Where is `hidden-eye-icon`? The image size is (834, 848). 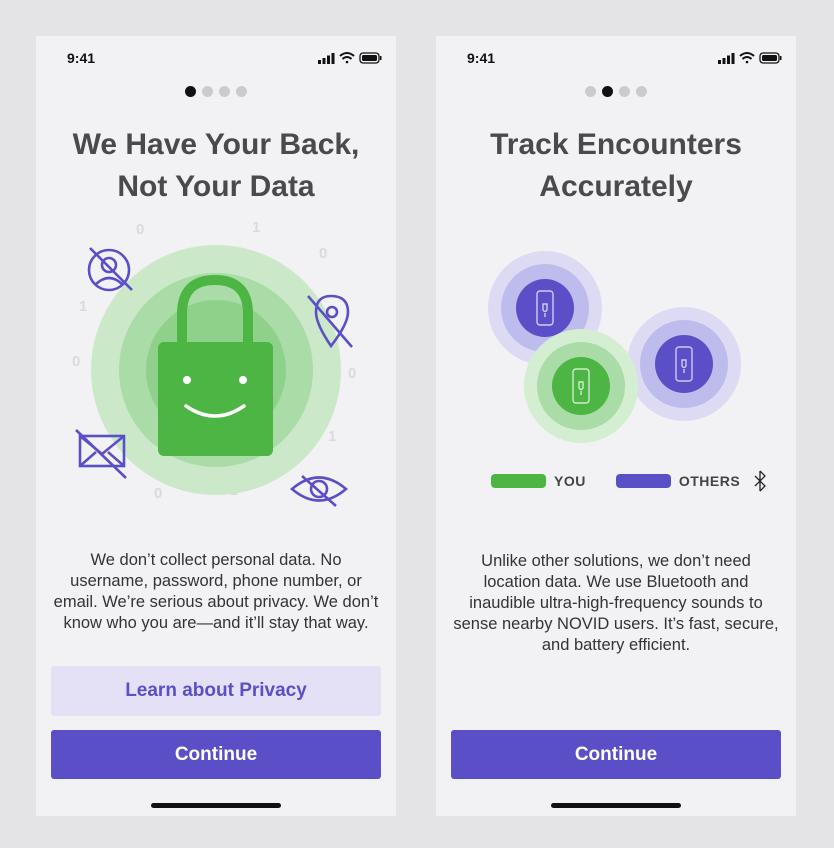 hidden-eye-icon is located at coordinates (319, 491).